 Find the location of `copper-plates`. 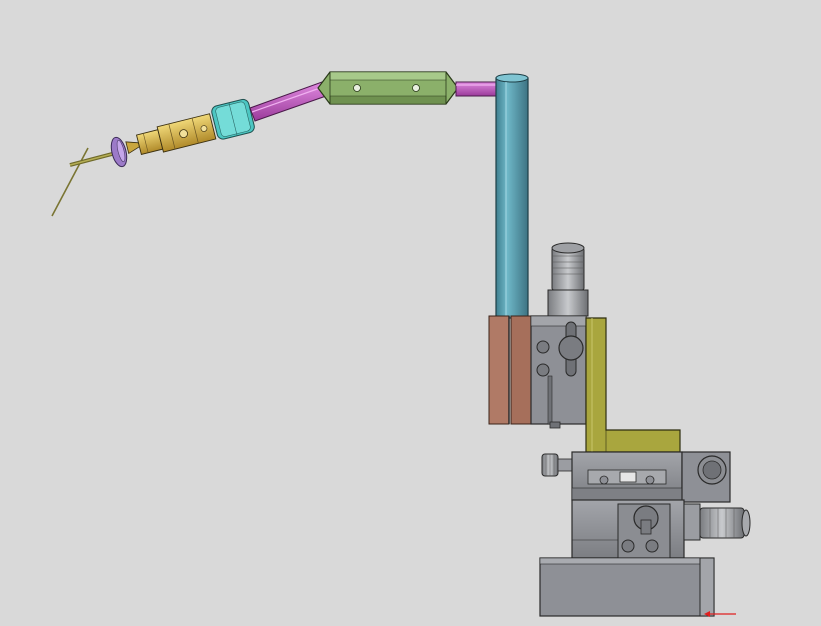

copper-plates is located at coordinates (510, 370).